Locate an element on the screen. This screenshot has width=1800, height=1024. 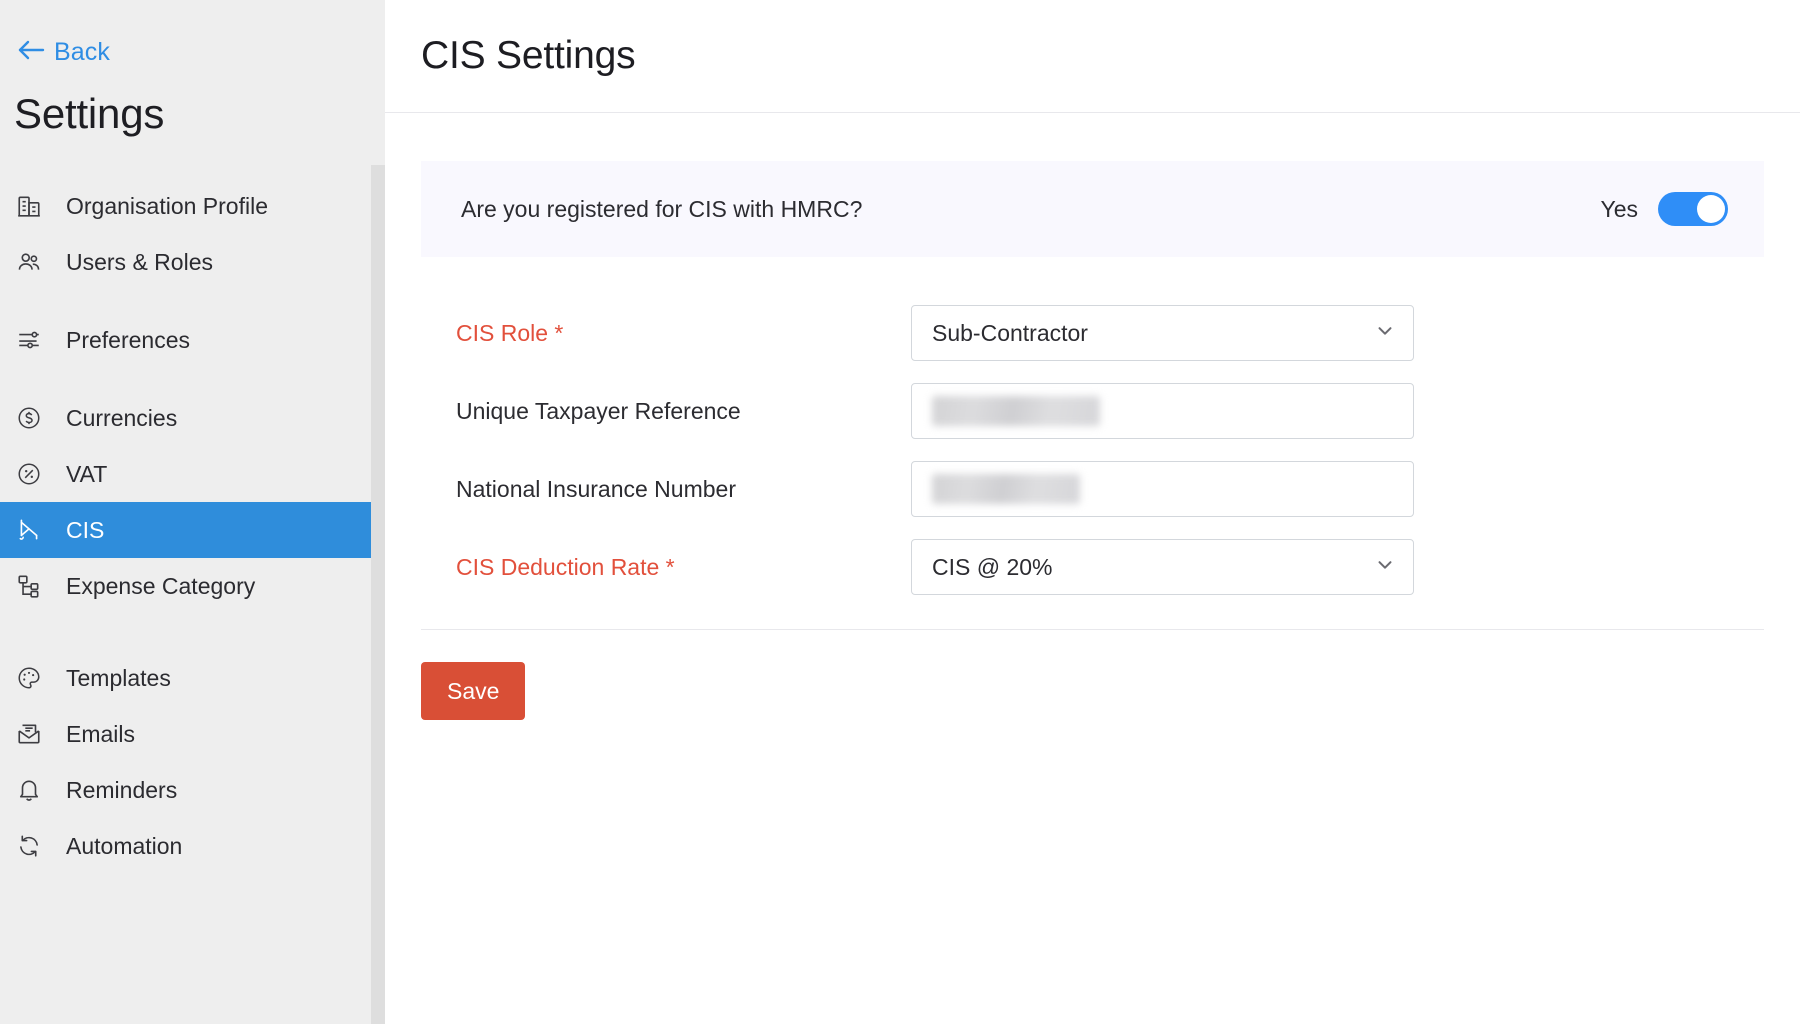
crane-icon is located at coordinates (29, 530).